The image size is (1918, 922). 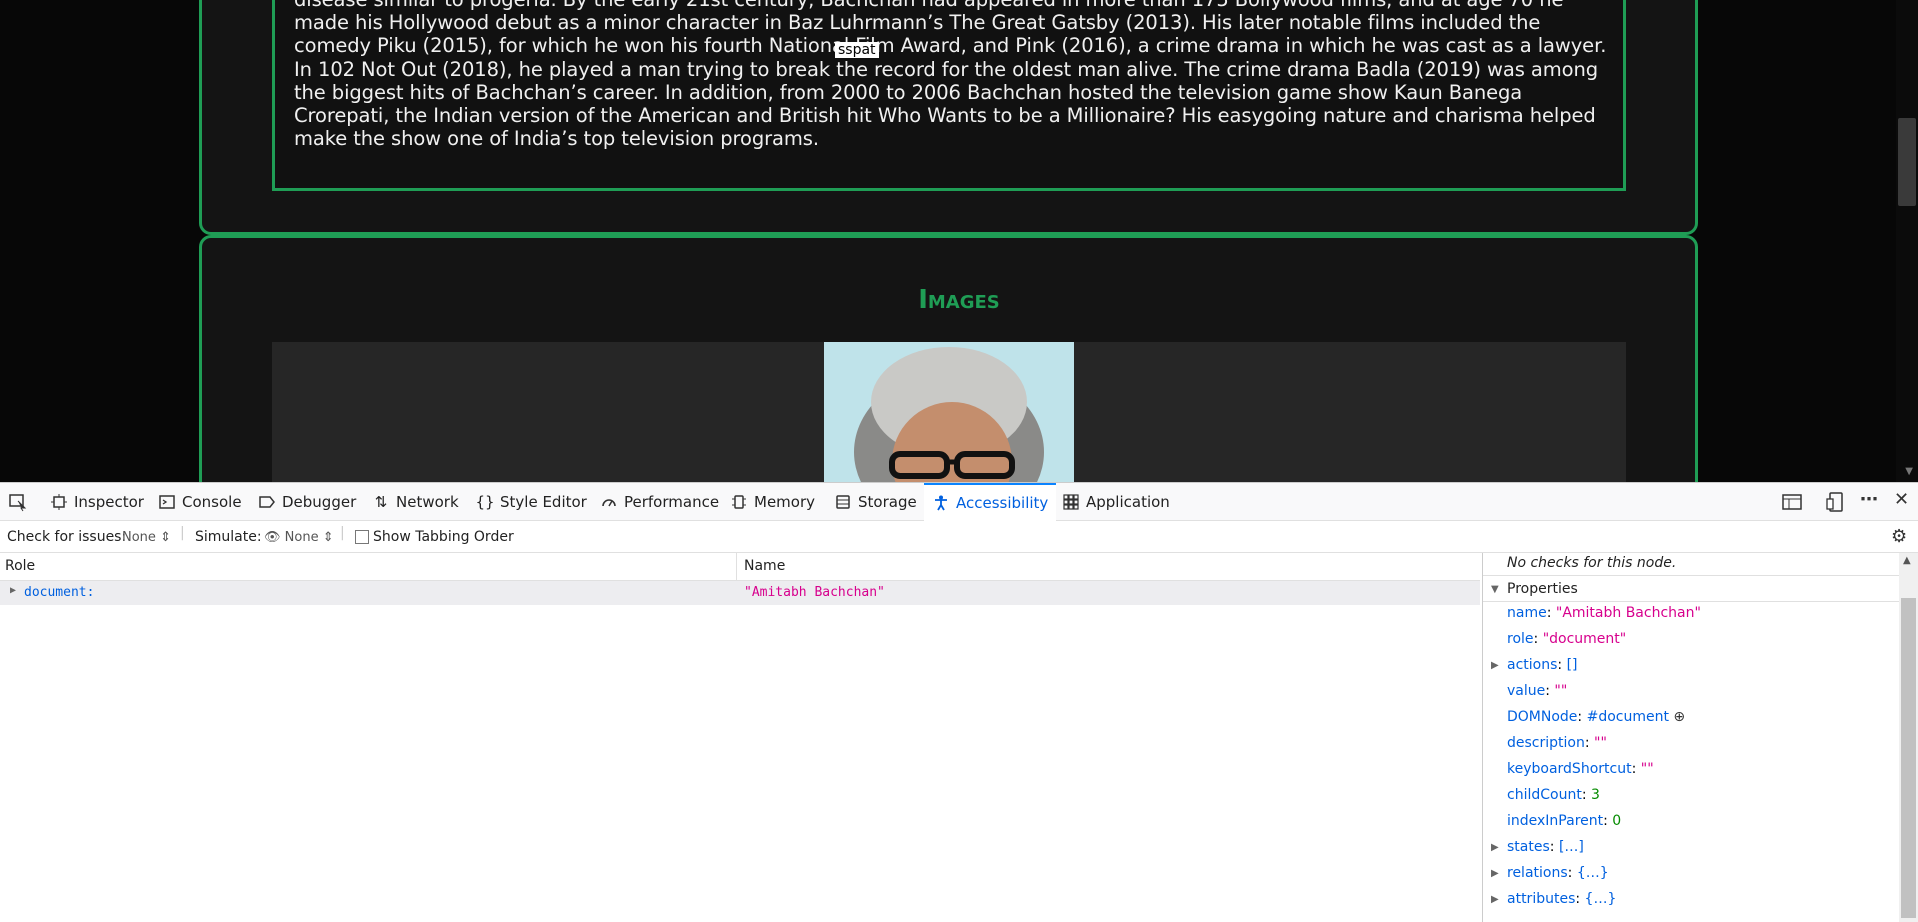 I want to click on memory-icon, so click(x=739, y=502).